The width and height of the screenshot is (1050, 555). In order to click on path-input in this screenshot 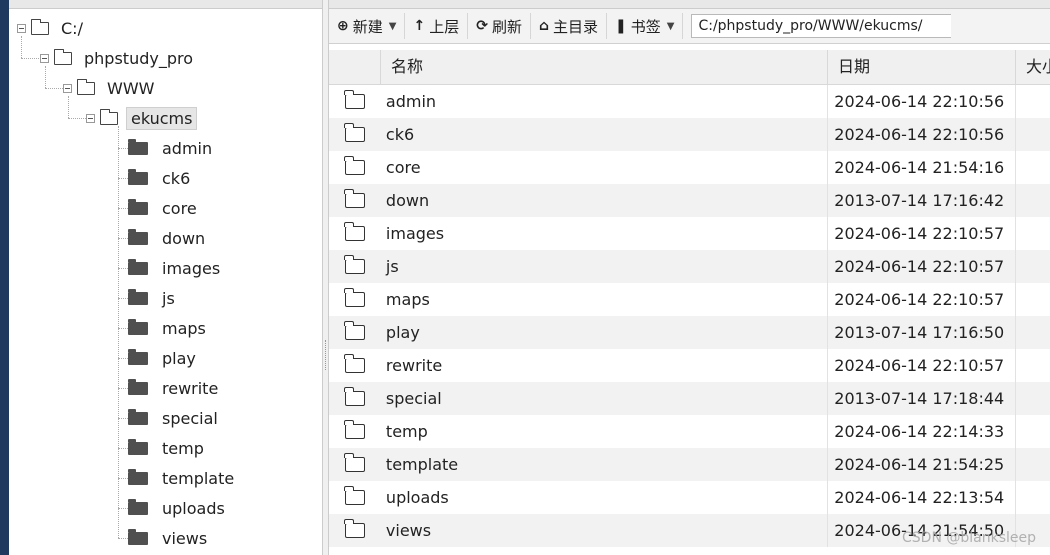, I will do `click(821, 26)`.